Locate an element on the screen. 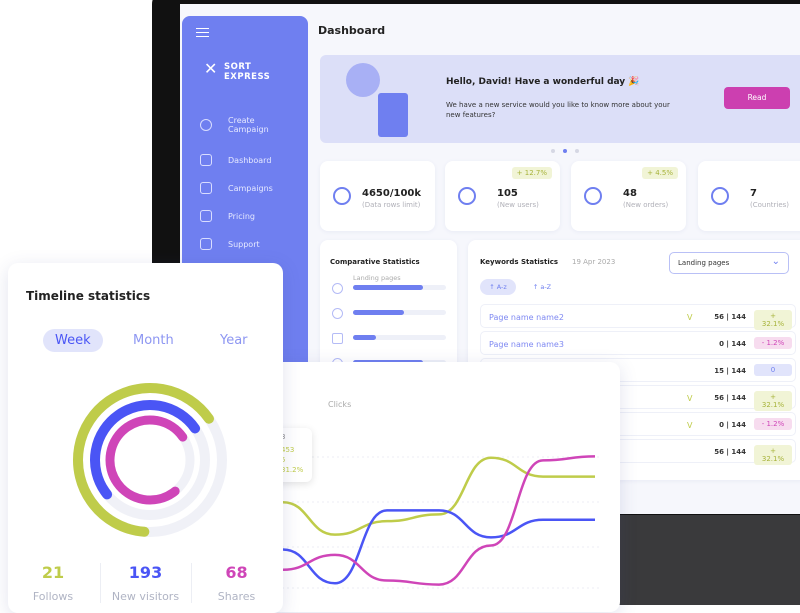  stat-card: 105 (New users) + 12.7% is located at coordinates (502, 196).